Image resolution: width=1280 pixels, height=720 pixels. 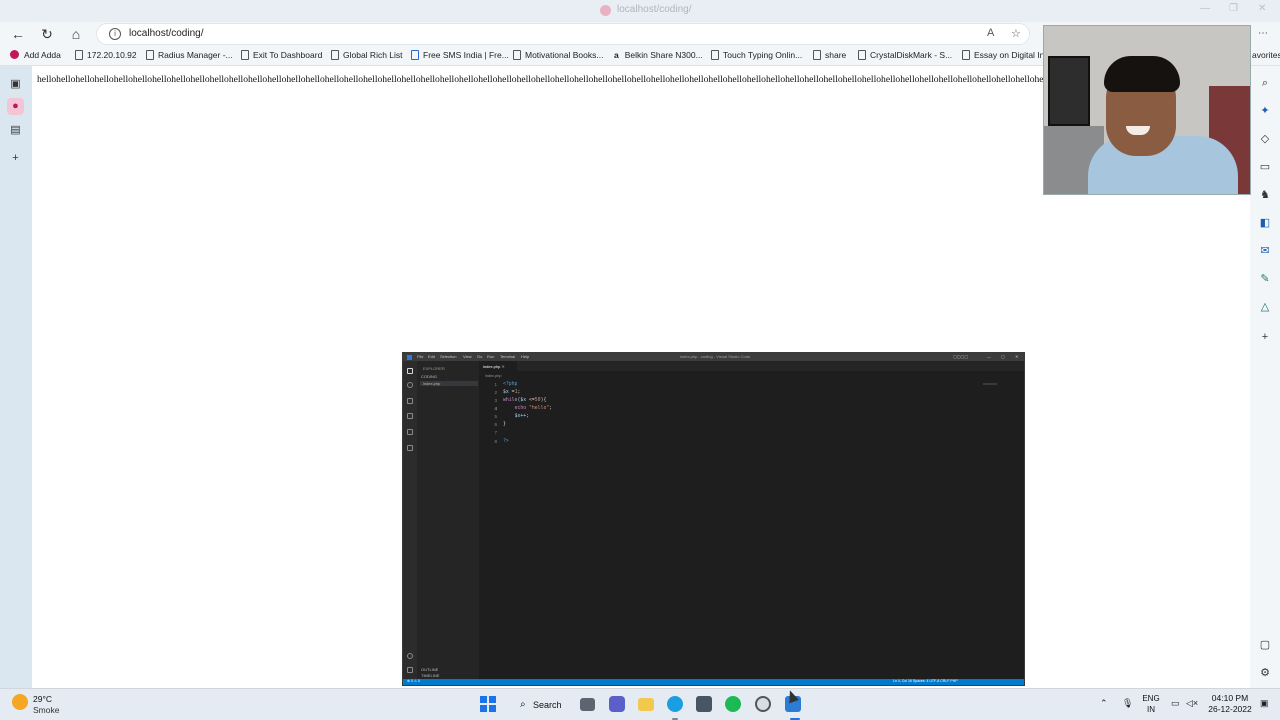 I want to click on system-clock: 04:10 PM 26-12-2022, so click(x=1230, y=704).